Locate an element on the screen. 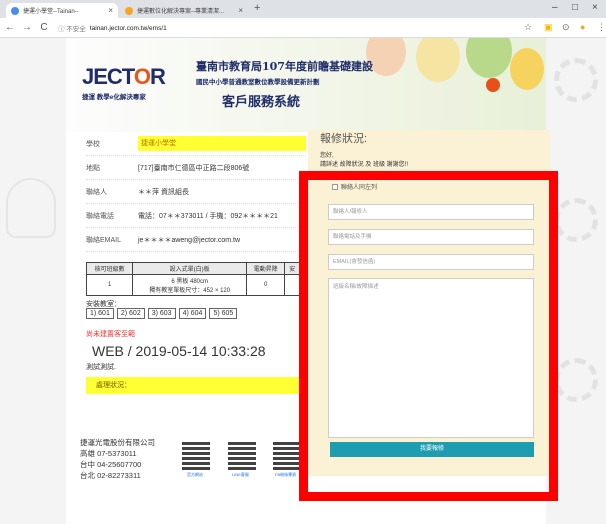  repair-form-title: 報修狀況: is located at coordinates (344, 139).